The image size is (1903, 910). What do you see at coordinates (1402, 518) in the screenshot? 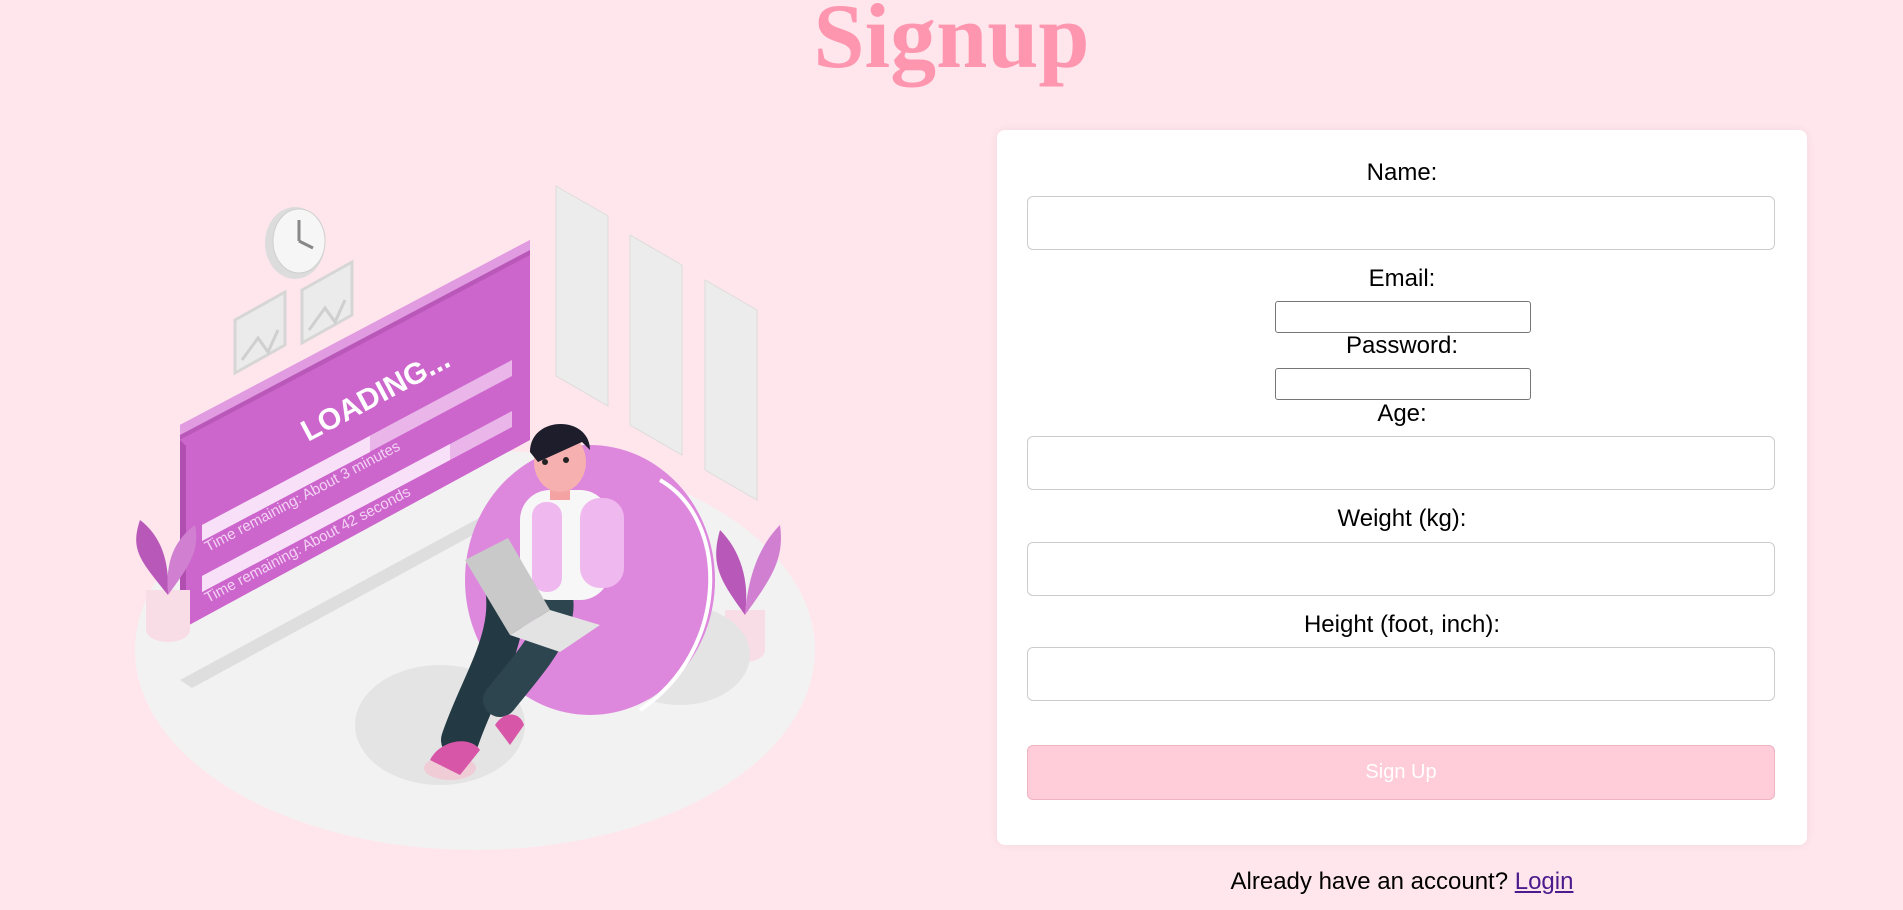
I see `weight-label: Weight (kg):` at bounding box center [1402, 518].